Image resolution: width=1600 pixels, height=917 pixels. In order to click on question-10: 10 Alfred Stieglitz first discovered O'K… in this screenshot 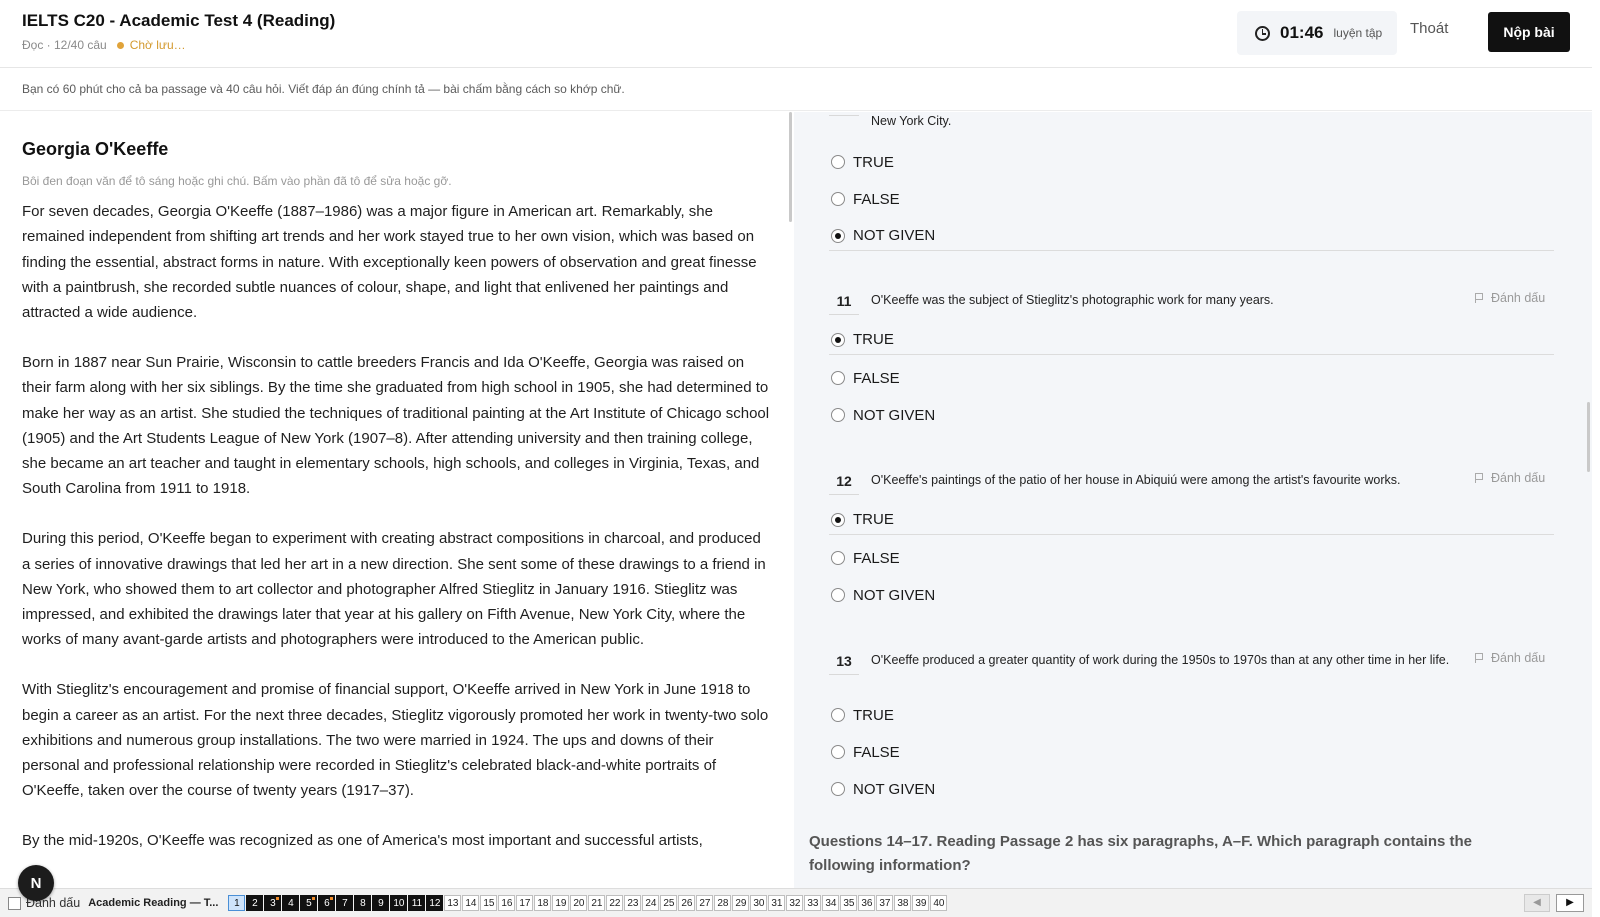, I will do `click(1191, 181)`.